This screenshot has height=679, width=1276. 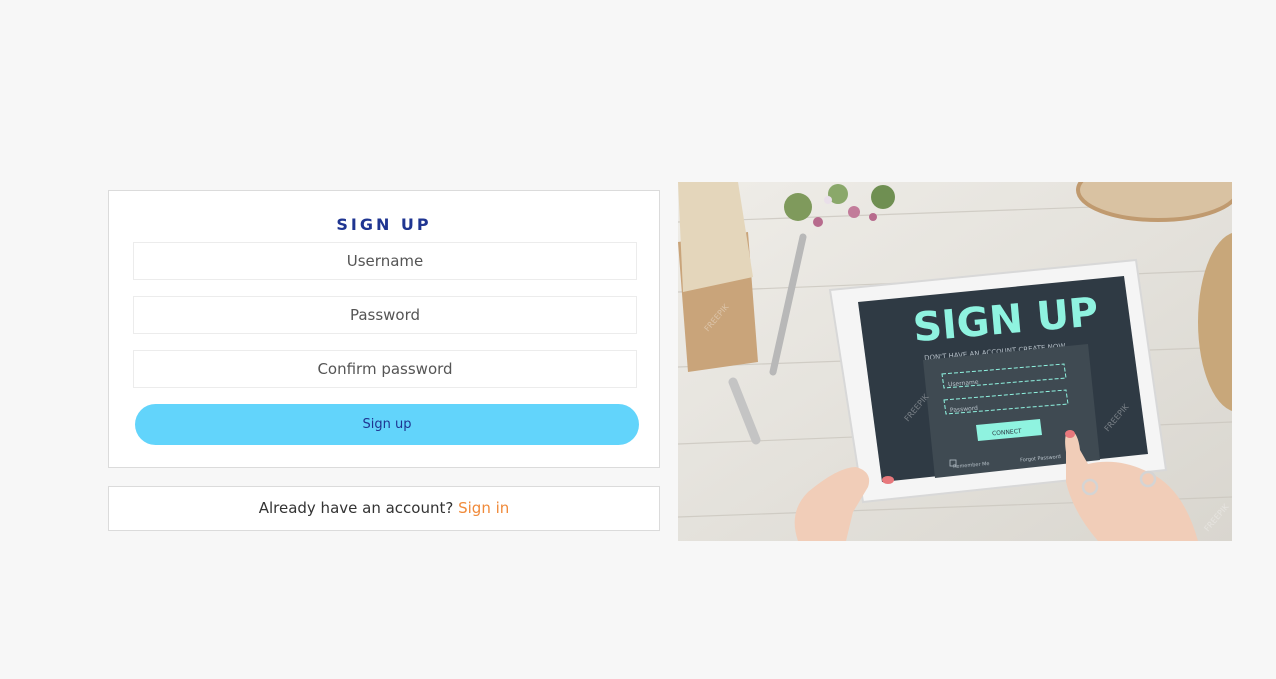 What do you see at coordinates (385, 369) in the screenshot?
I see `confirm-password-input` at bounding box center [385, 369].